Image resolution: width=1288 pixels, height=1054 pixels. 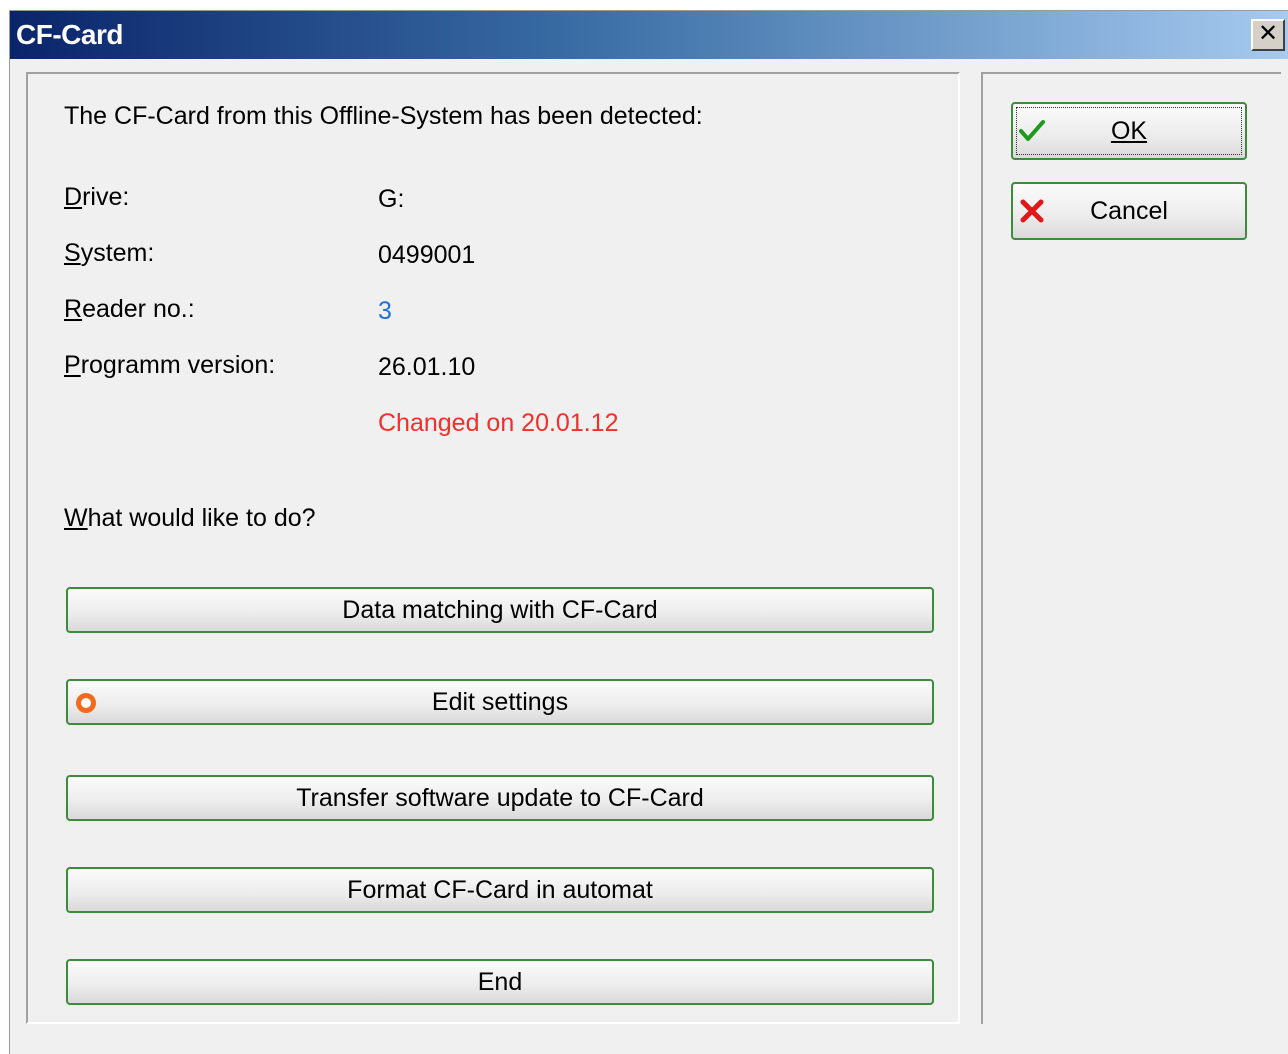 I want to click on reader-label-mnemonic: R, so click(x=73, y=309).